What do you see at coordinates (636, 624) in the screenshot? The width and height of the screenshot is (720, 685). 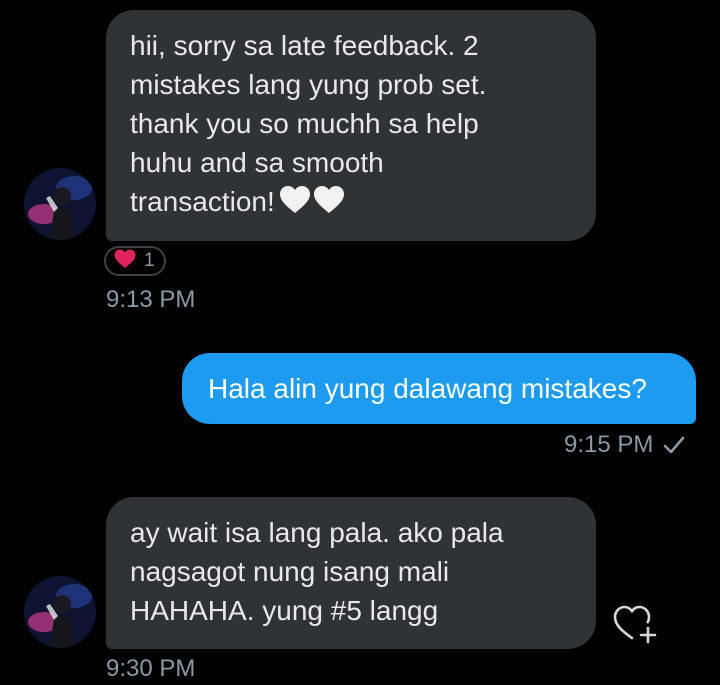 I see `add-reaction-button` at bounding box center [636, 624].